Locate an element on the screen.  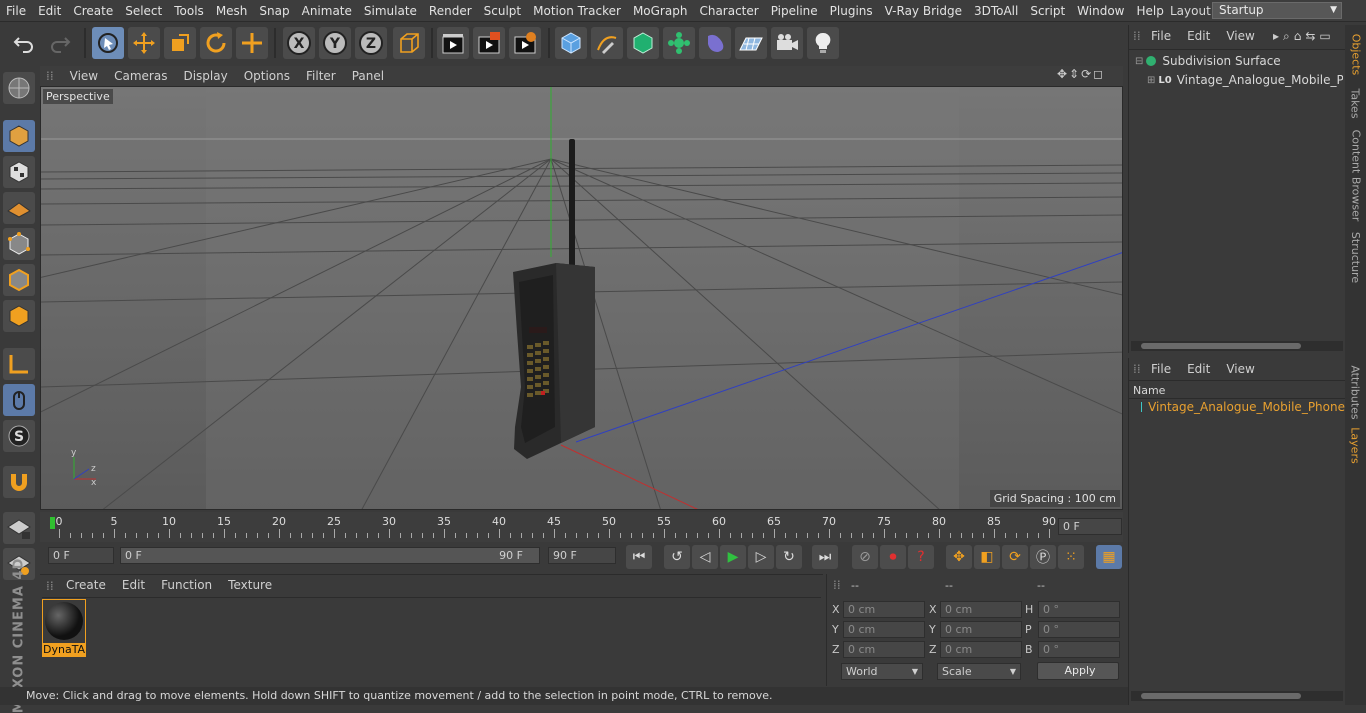
object-scrollbar is located at coordinates (1237, 346).